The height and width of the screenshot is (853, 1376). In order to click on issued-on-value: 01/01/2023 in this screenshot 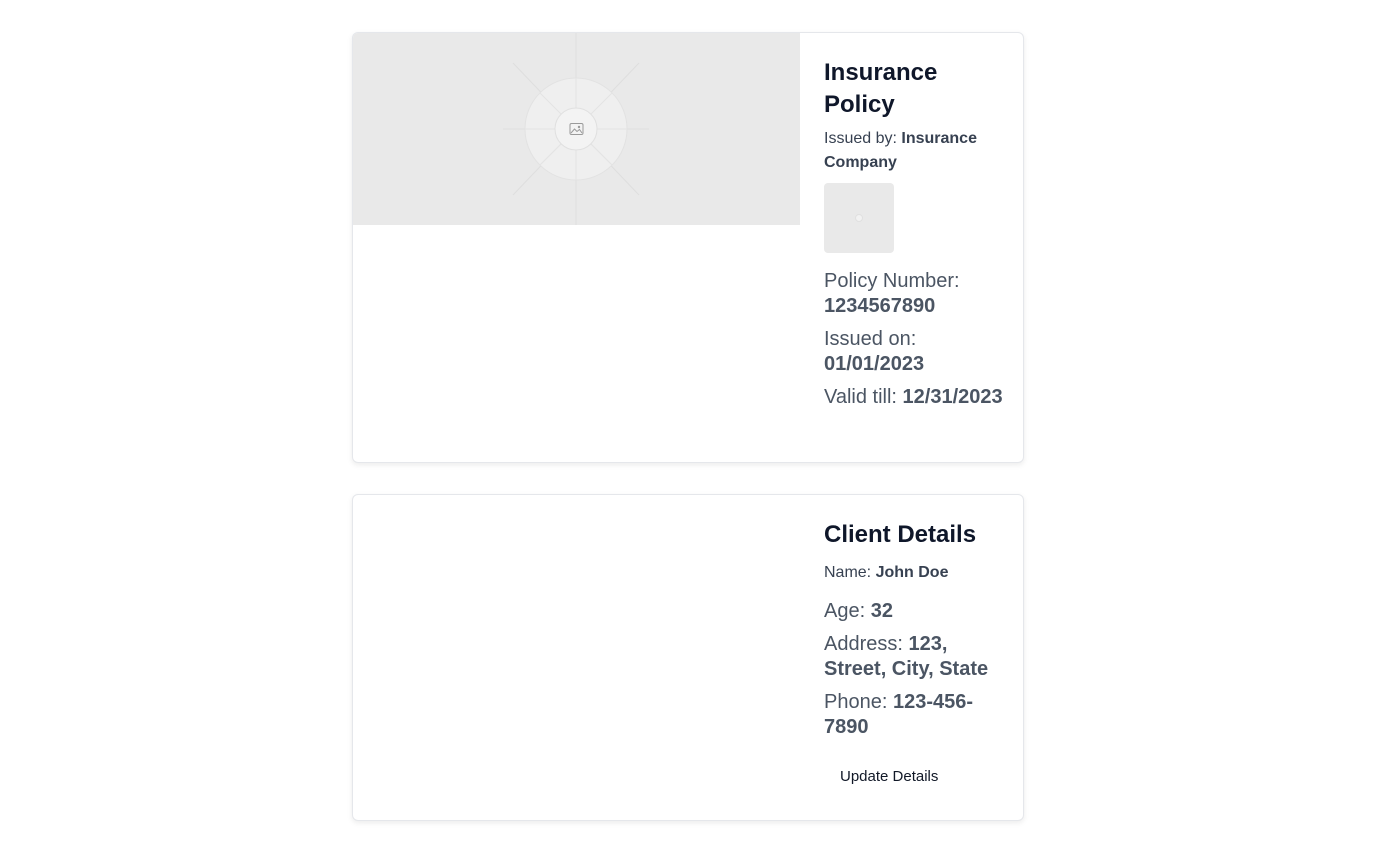, I will do `click(874, 364)`.